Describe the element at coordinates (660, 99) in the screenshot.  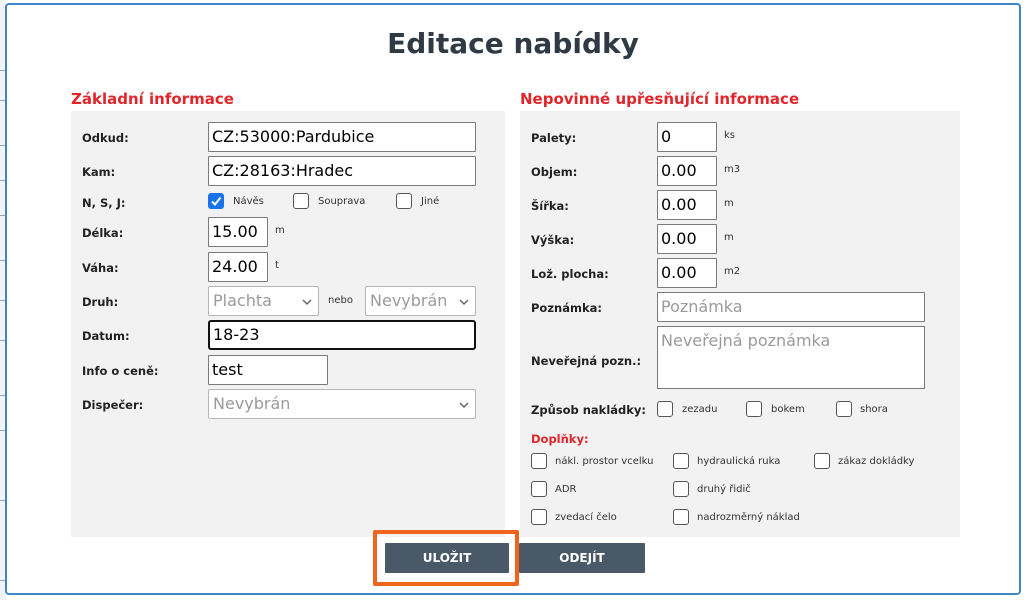
I see `optional-info-heading: Nepovinné upřesňující informace` at that location.